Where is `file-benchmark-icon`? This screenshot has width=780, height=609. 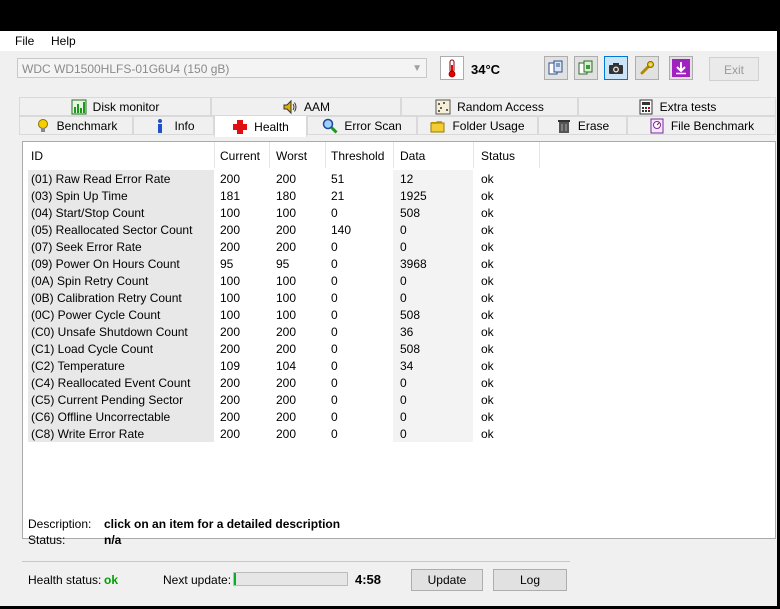
file-benchmark-icon is located at coordinates (657, 126).